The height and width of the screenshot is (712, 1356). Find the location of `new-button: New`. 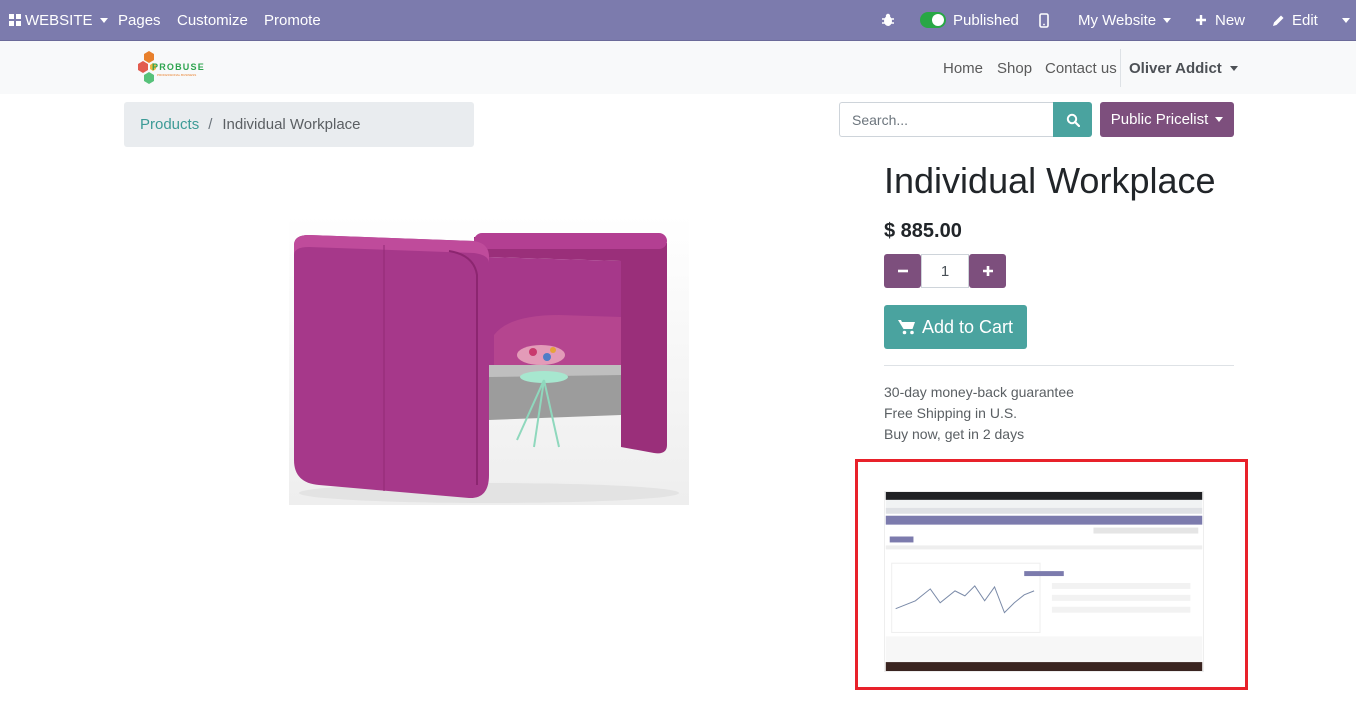

new-button: New is located at coordinates (1220, 20).